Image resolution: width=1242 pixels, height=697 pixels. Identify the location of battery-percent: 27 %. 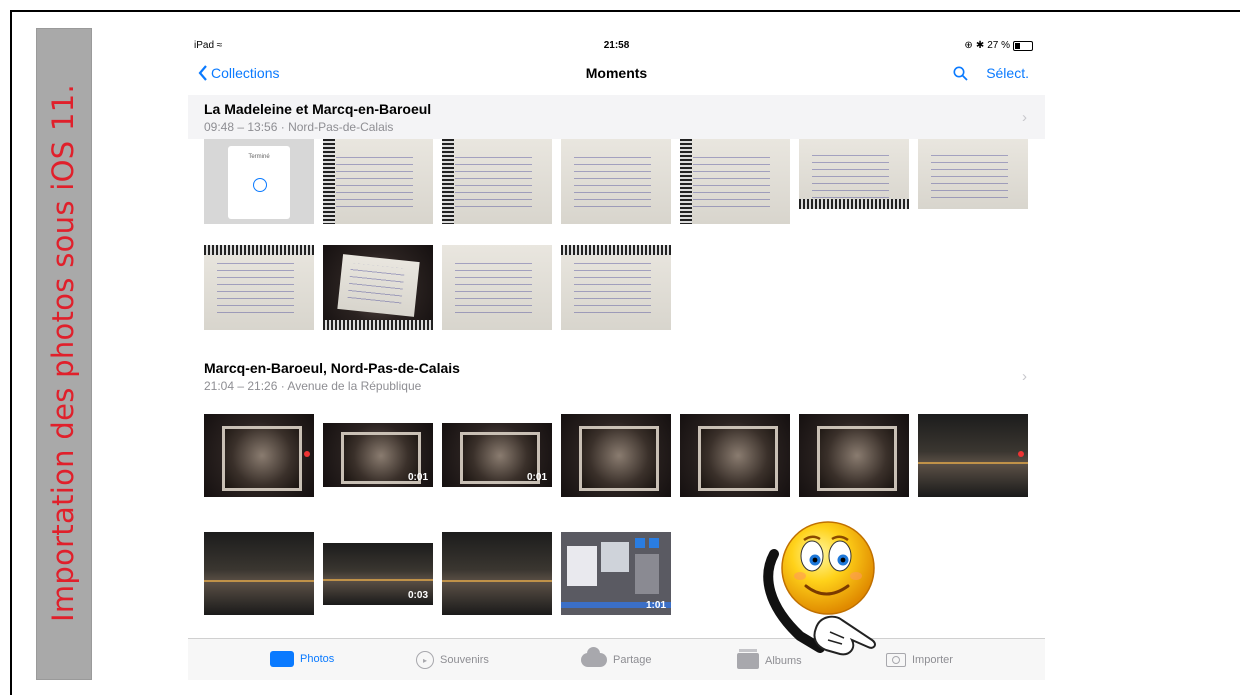
(998, 45).